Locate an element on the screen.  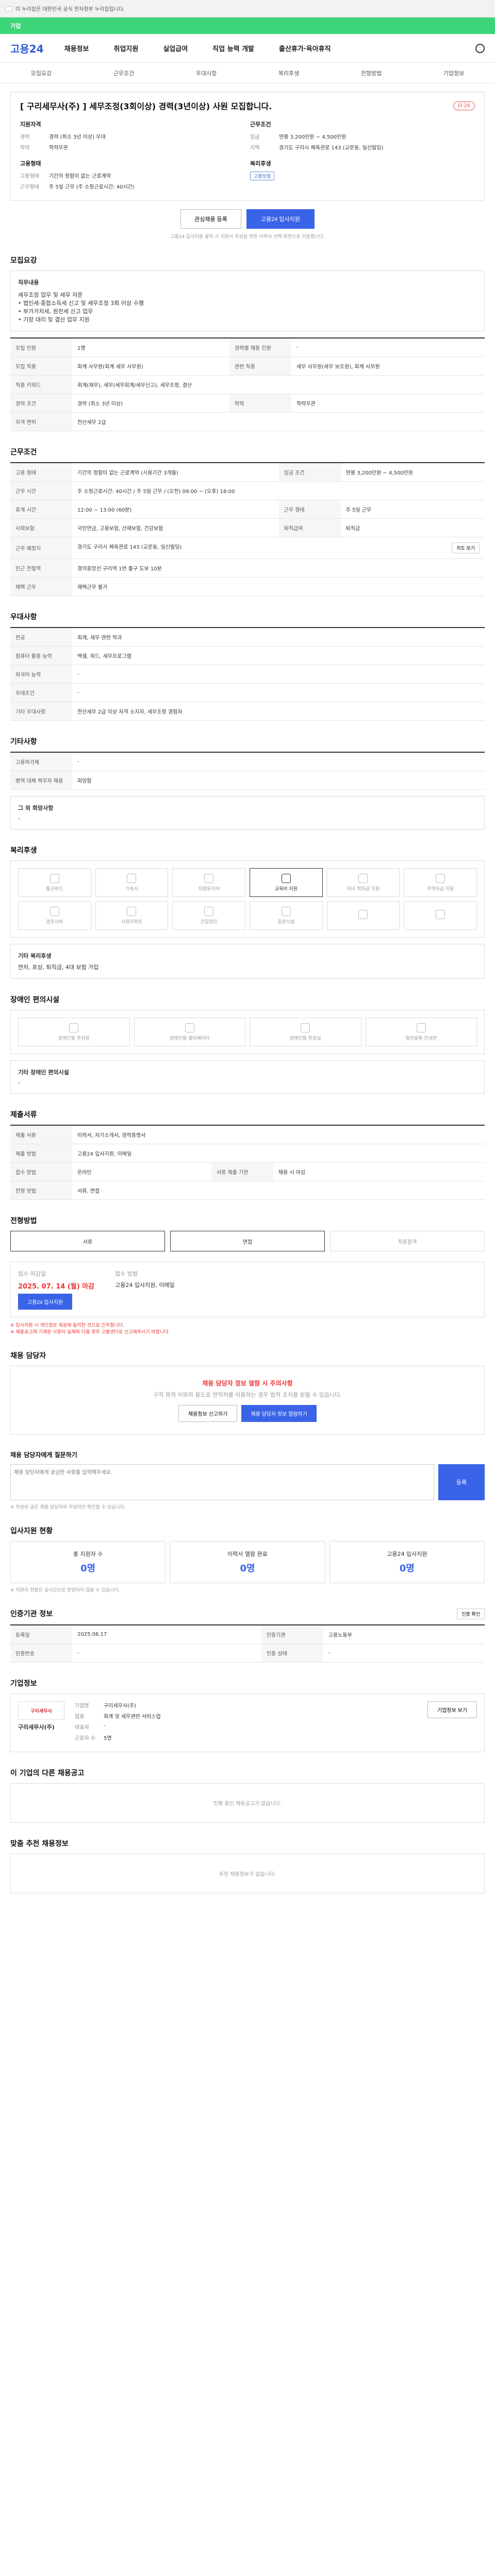
row-key: 근무 시간 is located at coordinates (41, 490).